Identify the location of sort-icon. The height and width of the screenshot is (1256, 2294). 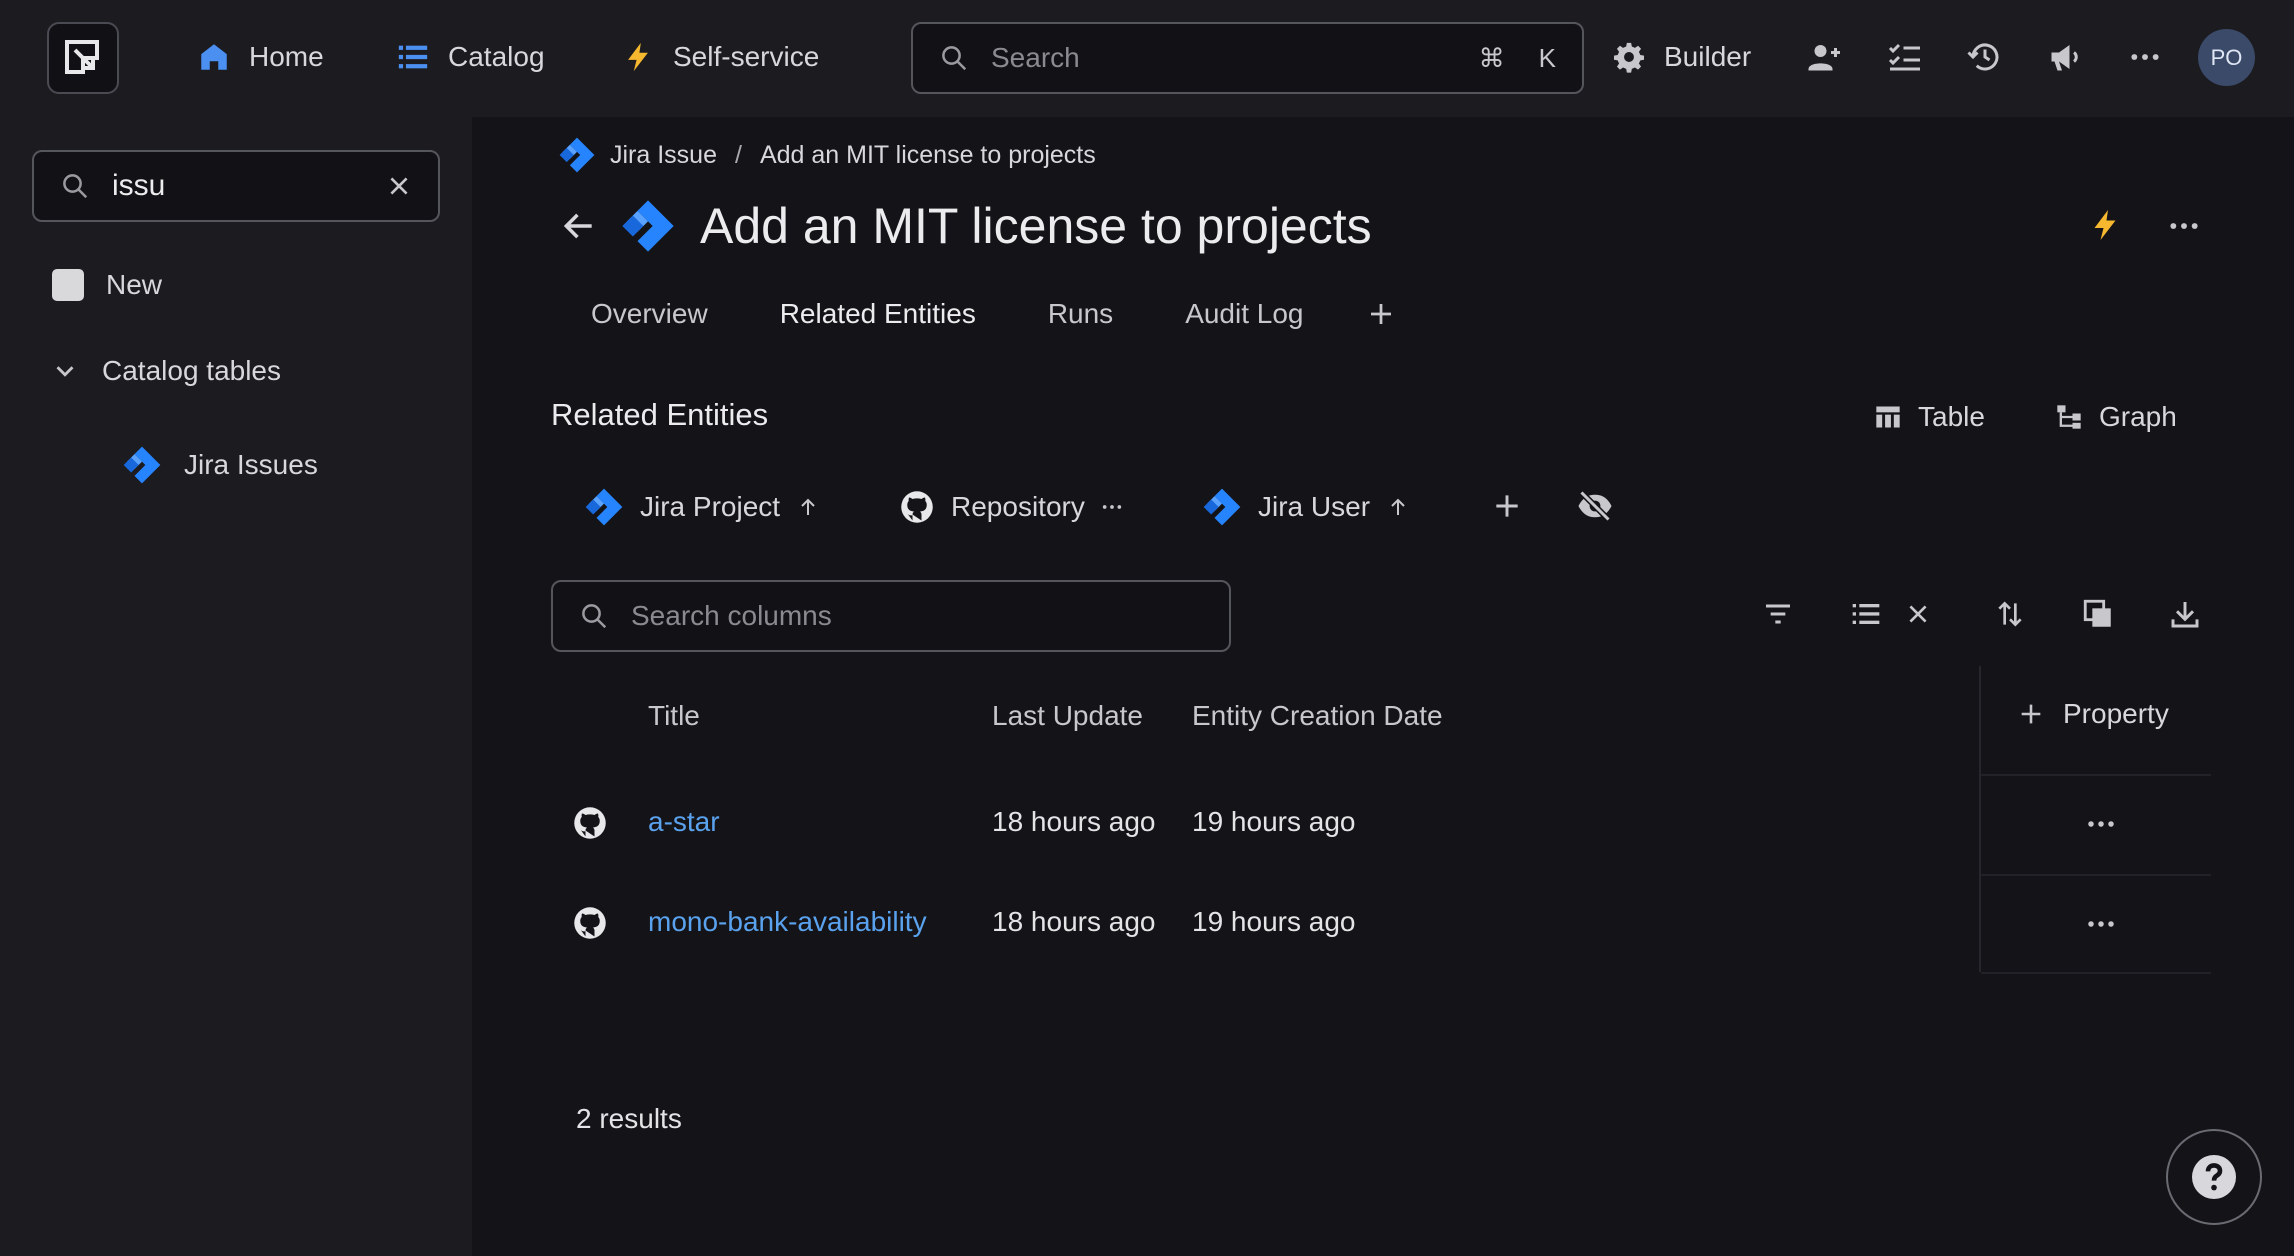
(2010, 614).